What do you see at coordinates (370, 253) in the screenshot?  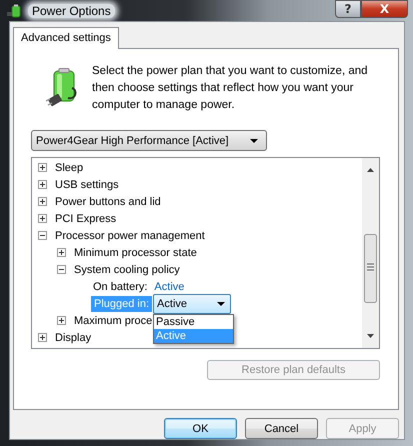 I see `scrollbar` at bounding box center [370, 253].